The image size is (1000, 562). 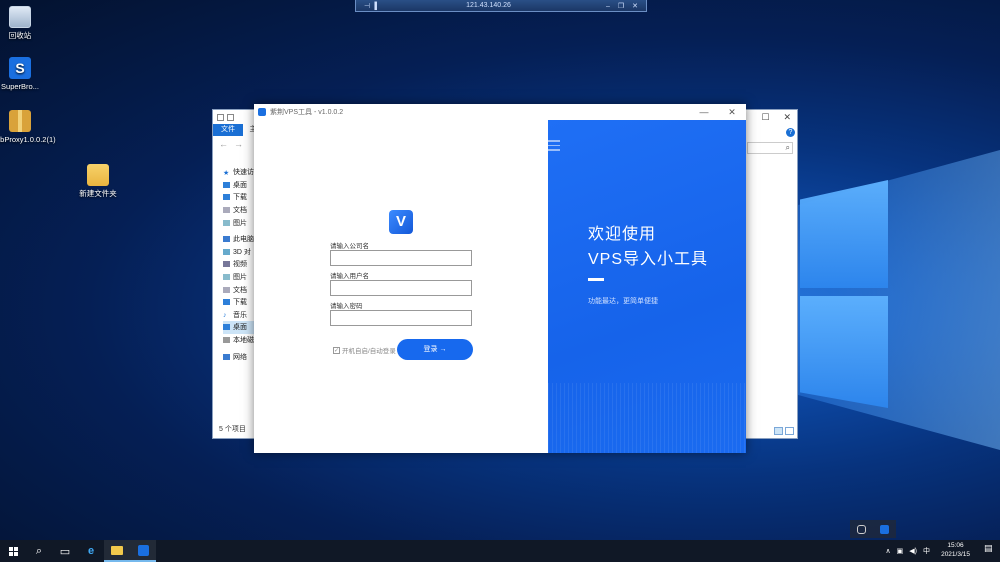 I want to click on restore-icon: ❐, so click(x=621, y=6).